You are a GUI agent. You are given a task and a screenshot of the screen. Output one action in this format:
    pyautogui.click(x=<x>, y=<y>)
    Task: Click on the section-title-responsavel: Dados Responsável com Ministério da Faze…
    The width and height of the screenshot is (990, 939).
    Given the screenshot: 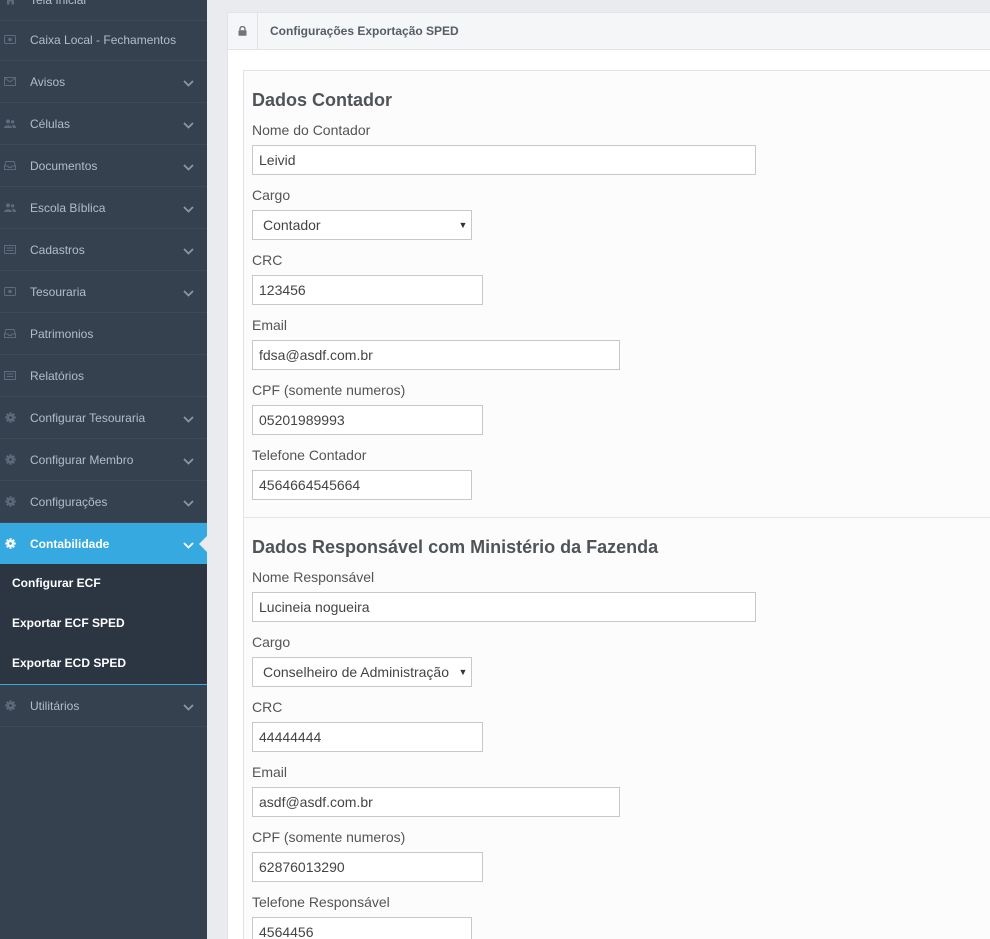 What is the action you would take?
    pyautogui.click(x=455, y=547)
    